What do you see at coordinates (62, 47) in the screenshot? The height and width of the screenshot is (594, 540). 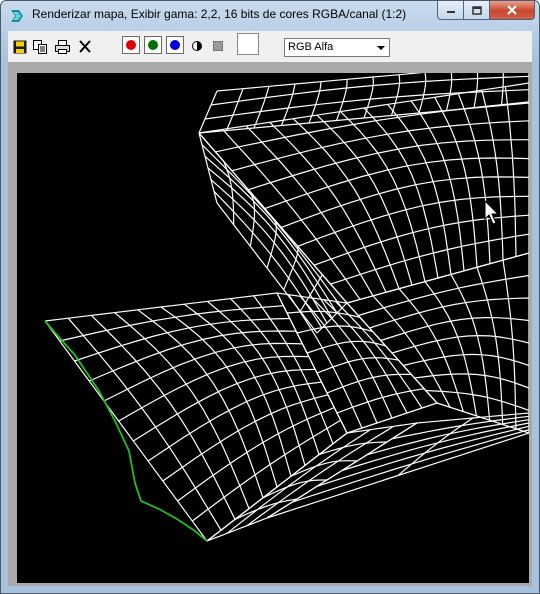 I see `print-icon` at bounding box center [62, 47].